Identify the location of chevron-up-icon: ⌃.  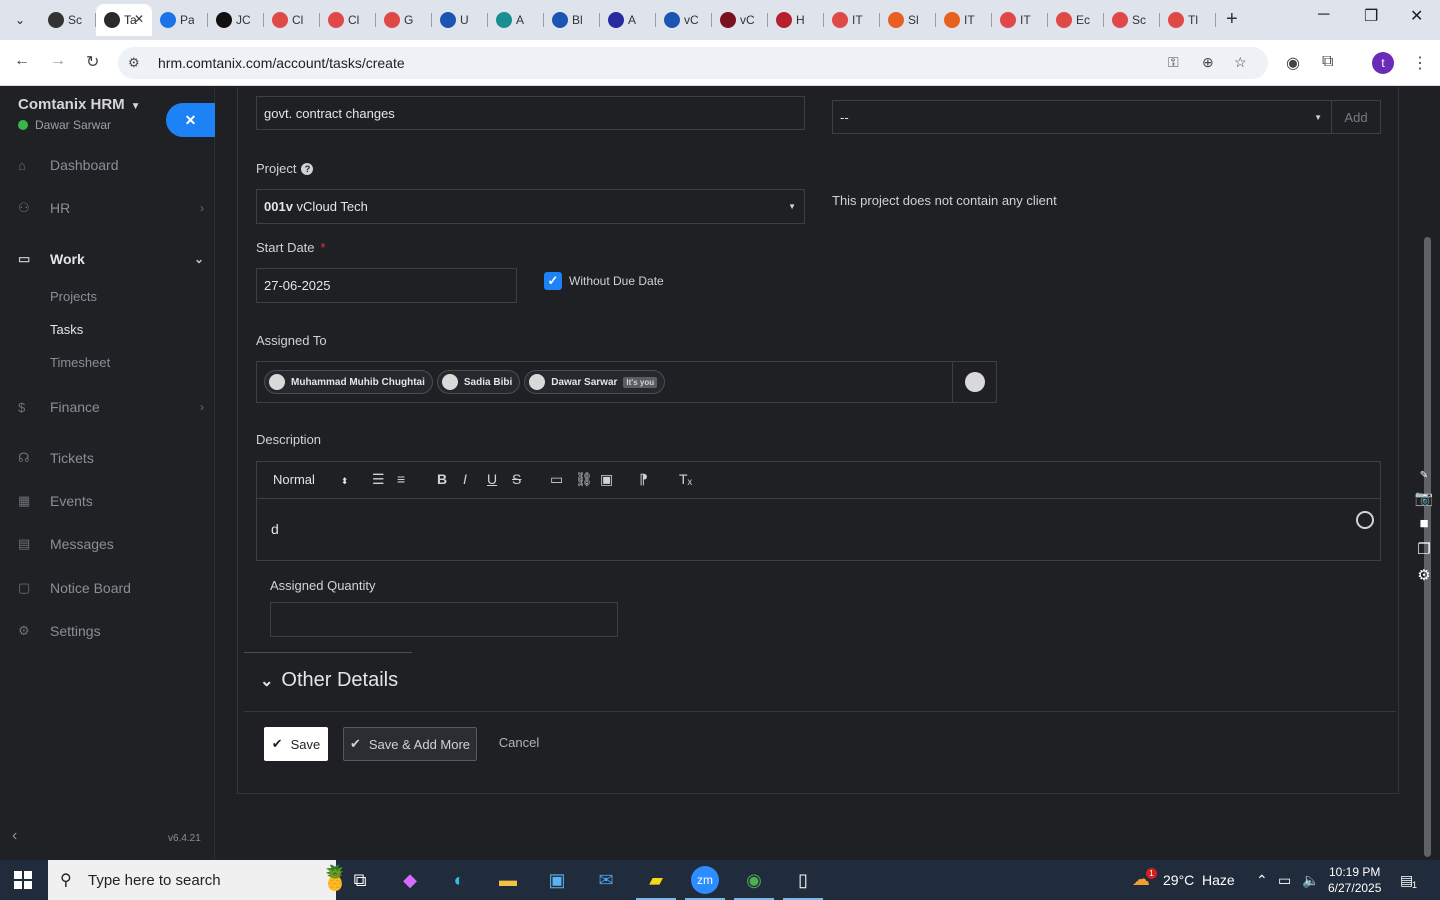
(1262, 880).